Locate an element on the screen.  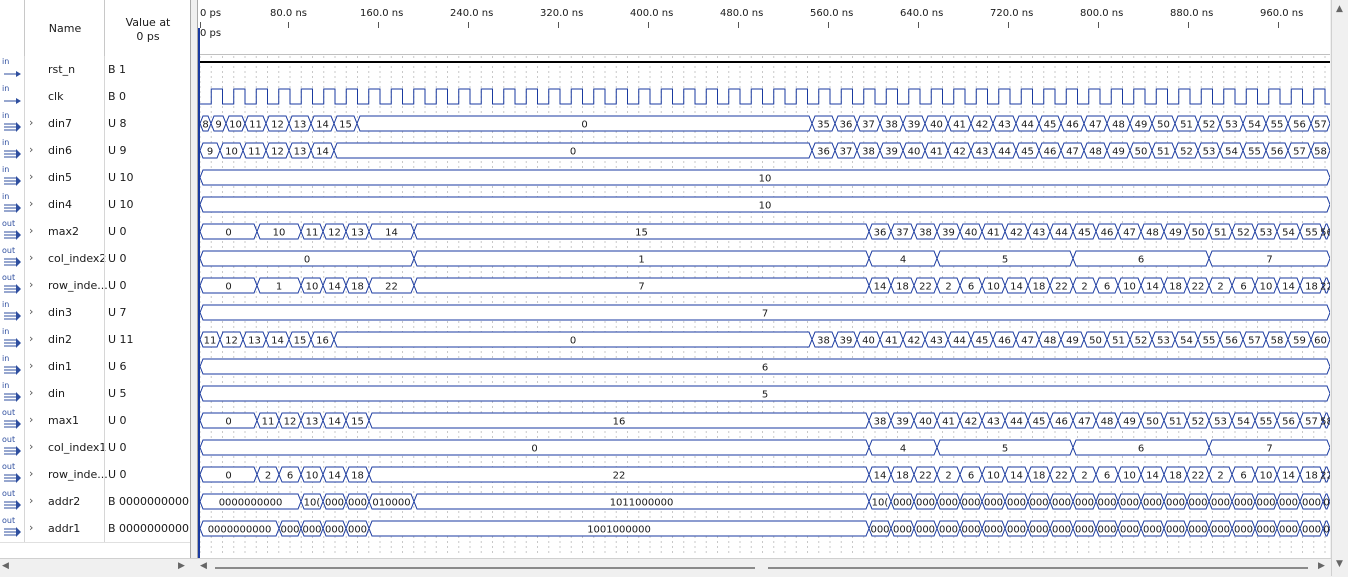
signal-name: din5 is located at coordinates (60, 177).